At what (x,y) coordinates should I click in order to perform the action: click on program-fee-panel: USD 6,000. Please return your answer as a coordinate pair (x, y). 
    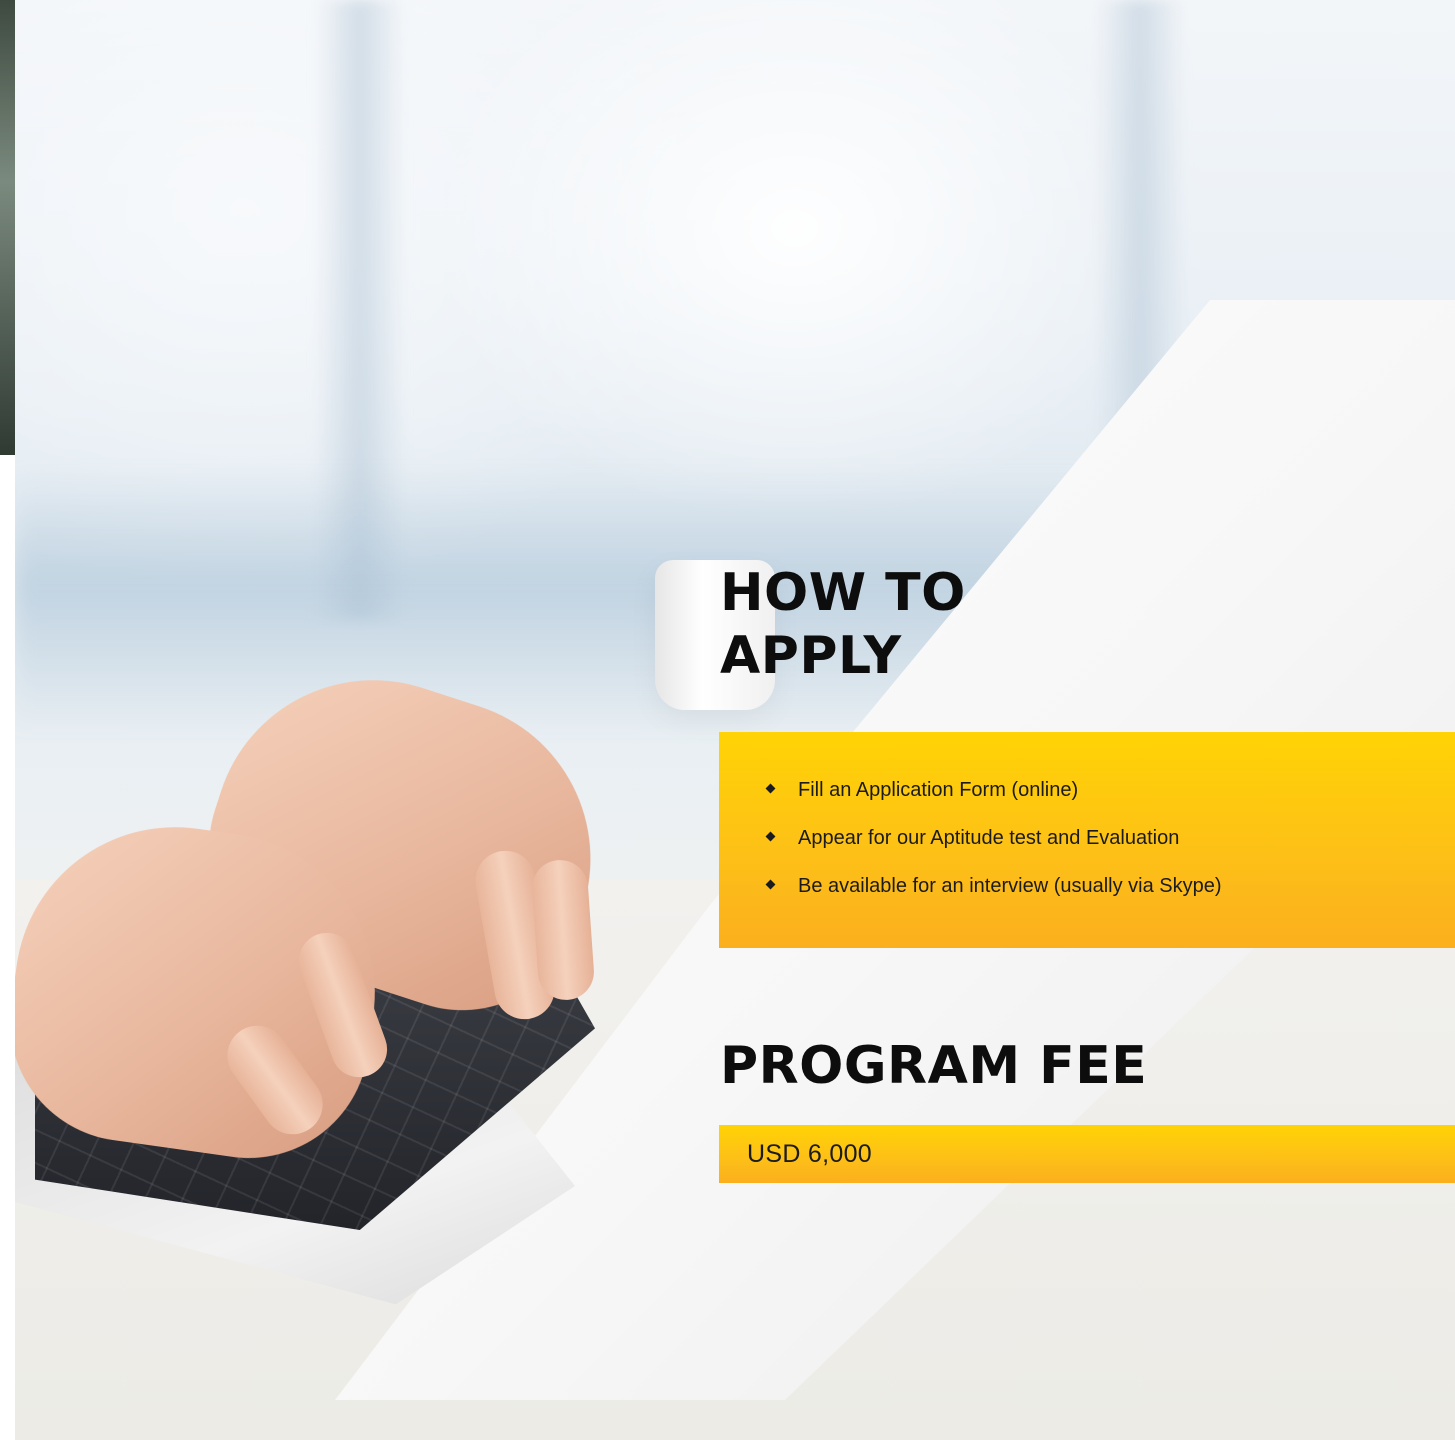
    Looking at the image, I should click on (1087, 1154).